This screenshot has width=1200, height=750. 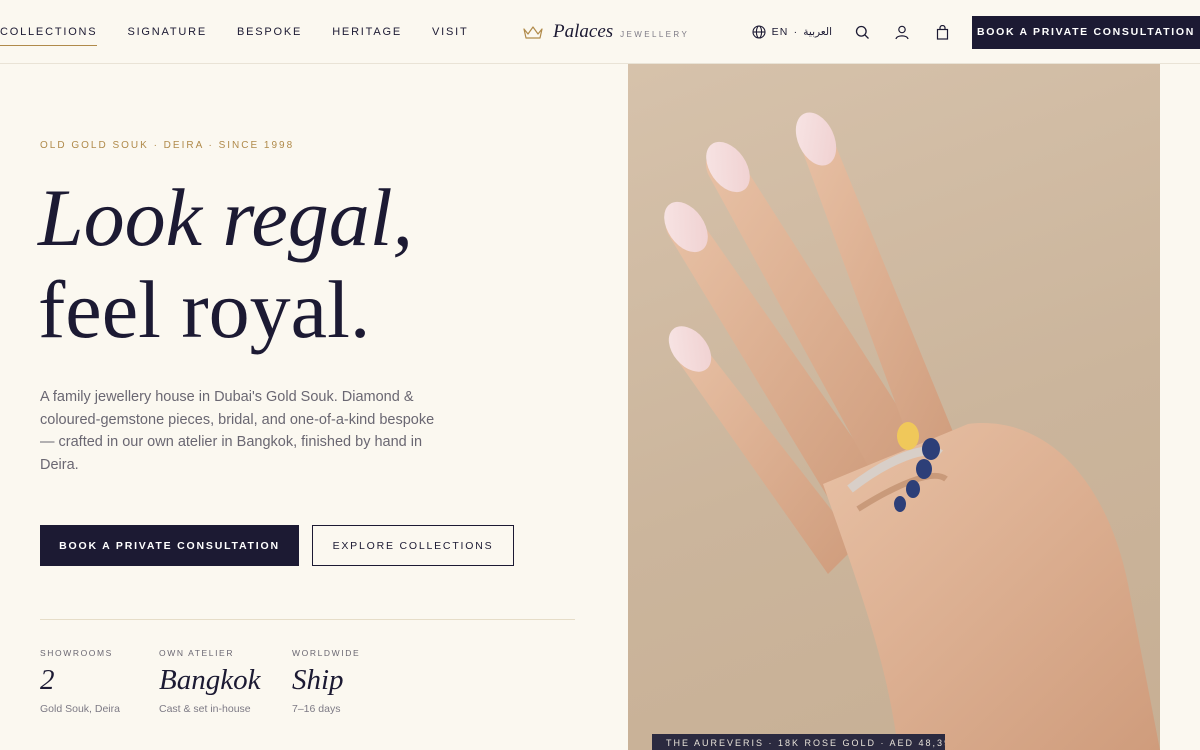 I want to click on stat-shipping: WORLDWIDE Ship 7–16 days, so click(x=326, y=681).